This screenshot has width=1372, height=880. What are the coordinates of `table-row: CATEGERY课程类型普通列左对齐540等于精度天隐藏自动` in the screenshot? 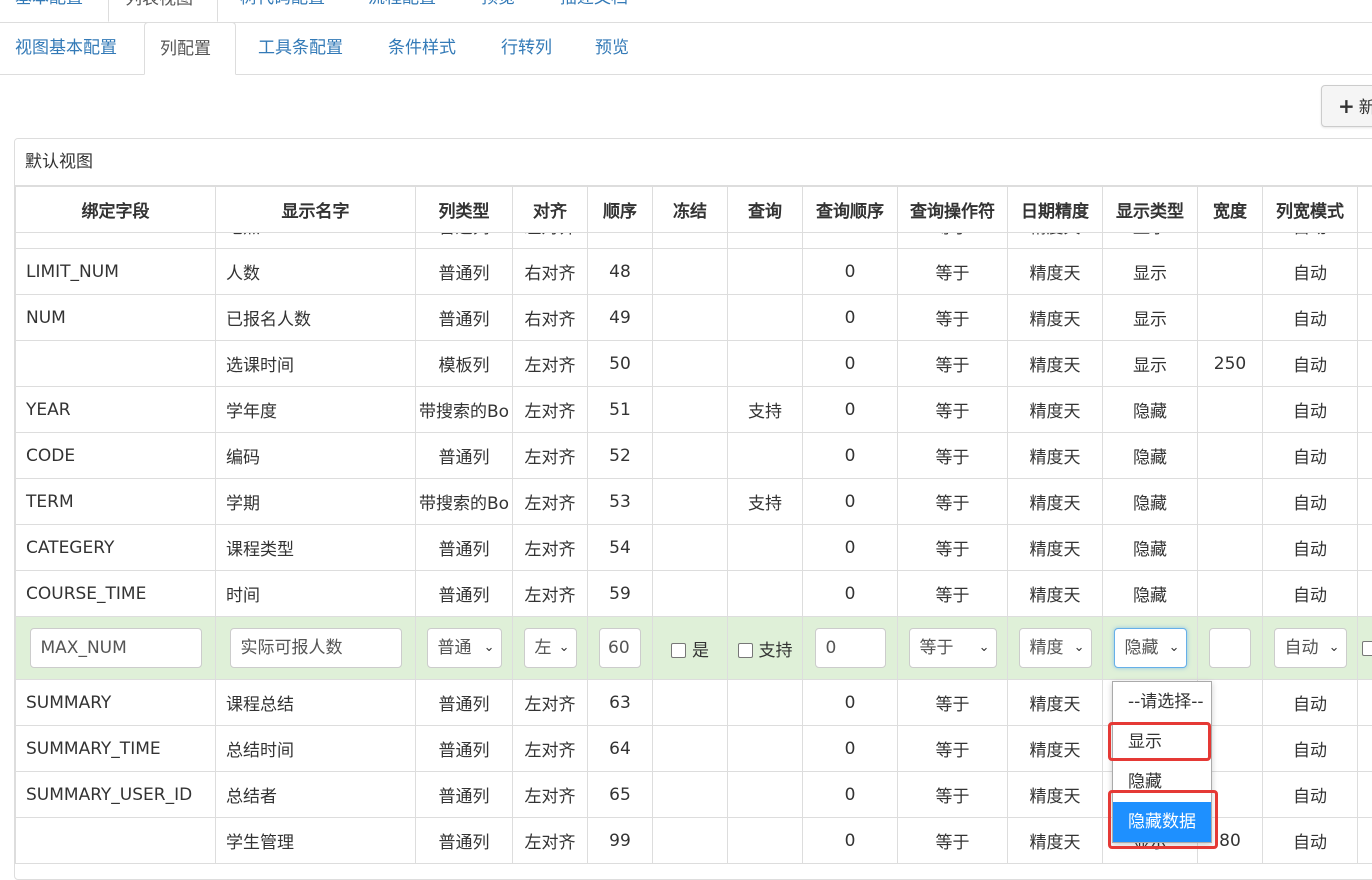 It's located at (694, 548).